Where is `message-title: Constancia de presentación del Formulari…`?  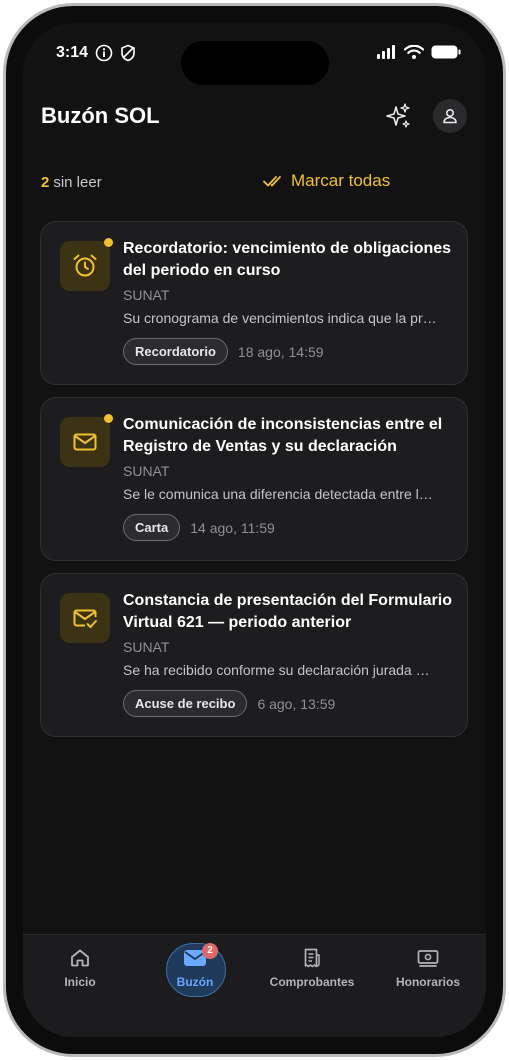
message-title: Constancia de presentación del Formulari… is located at coordinates (287, 611).